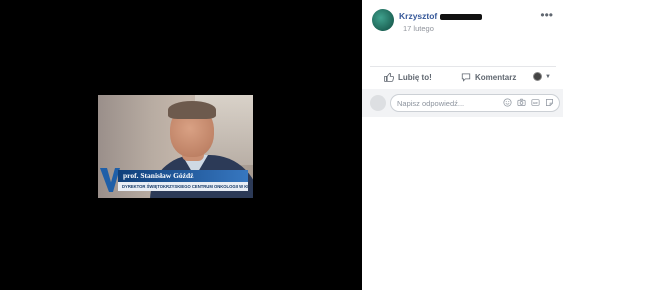 Image resolution: width=664 pixels, height=290 pixels. I want to click on comment-button: Komentarz, so click(488, 77).